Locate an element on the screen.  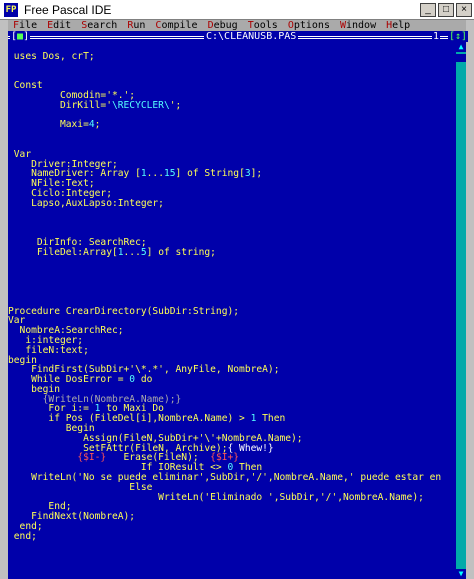
scroll-thumb is located at coordinates (461, 58).